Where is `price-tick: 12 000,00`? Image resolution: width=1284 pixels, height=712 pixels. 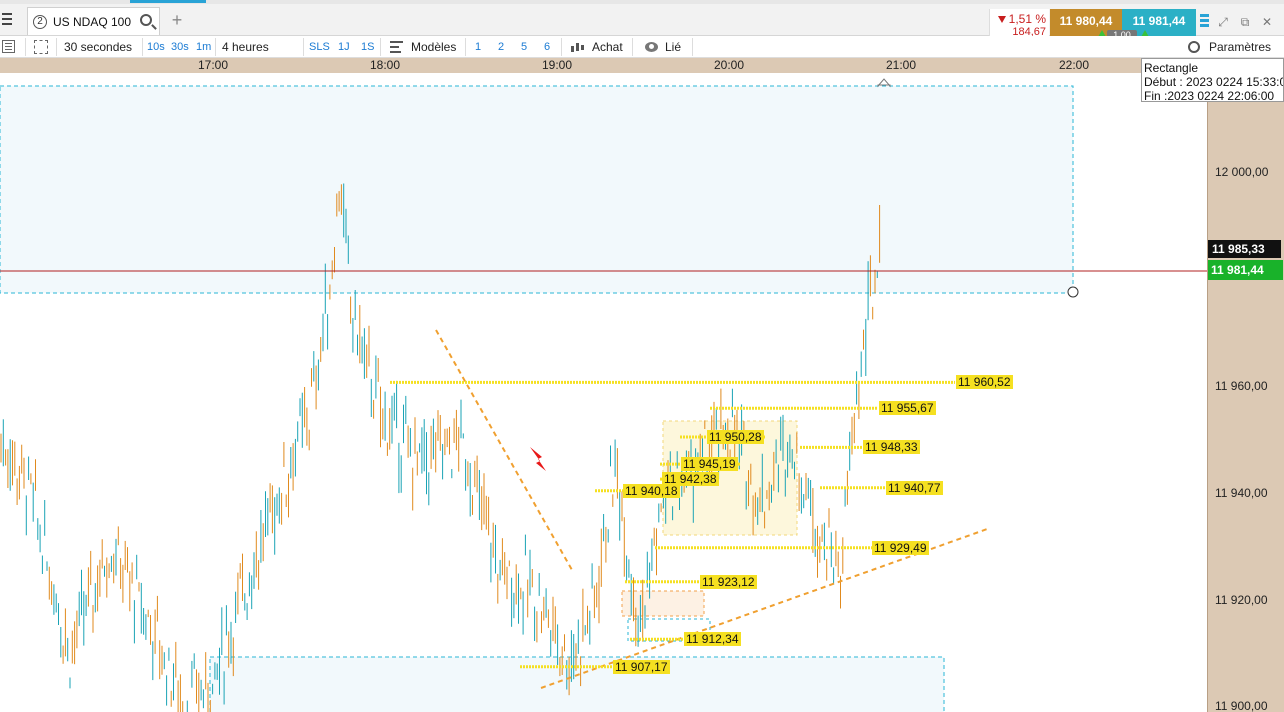
price-tick: 12 000,00 is located at coordinates (1242, 172).